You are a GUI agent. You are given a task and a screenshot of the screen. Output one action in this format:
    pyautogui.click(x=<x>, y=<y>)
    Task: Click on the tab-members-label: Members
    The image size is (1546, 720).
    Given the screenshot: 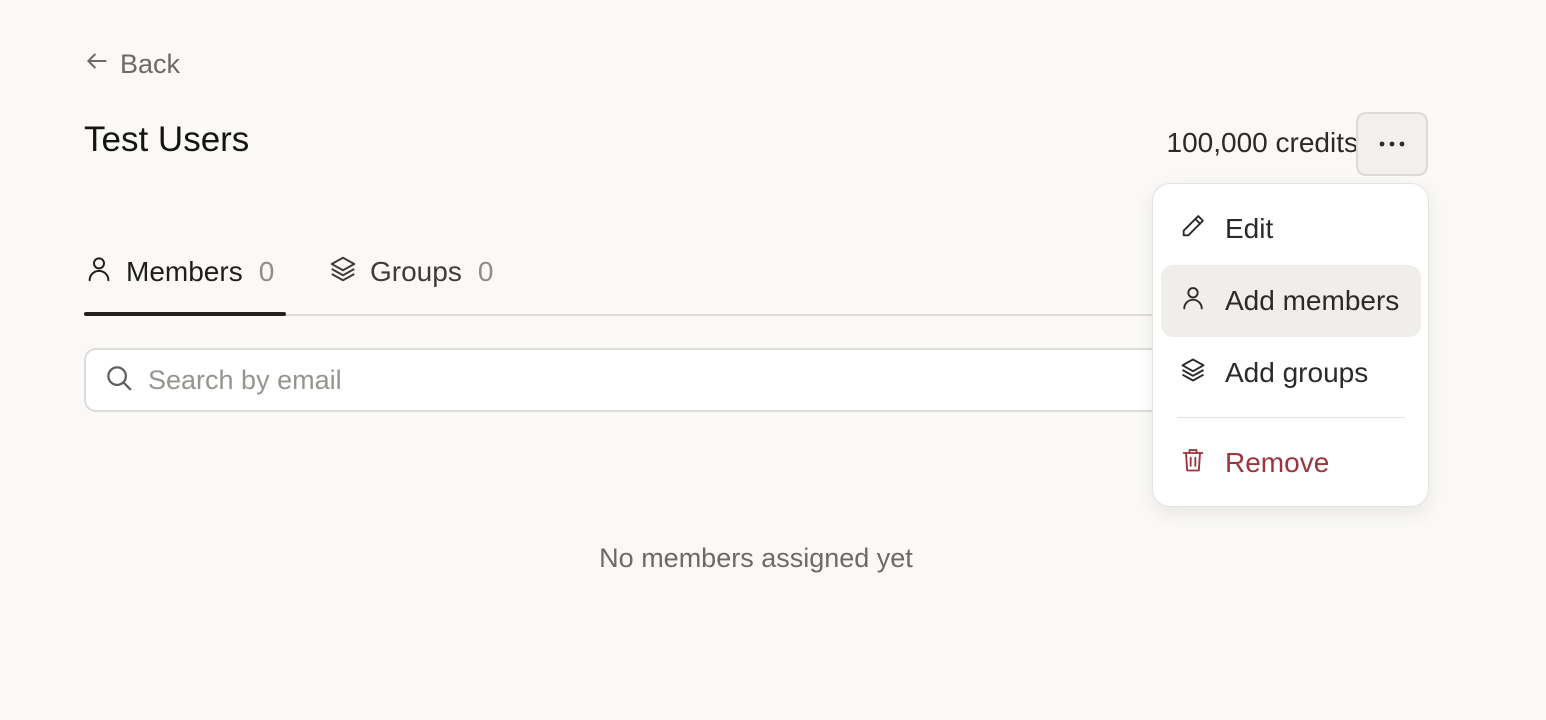 What is the action you would take?
    pyautogui.click(x=184, y=271)
    